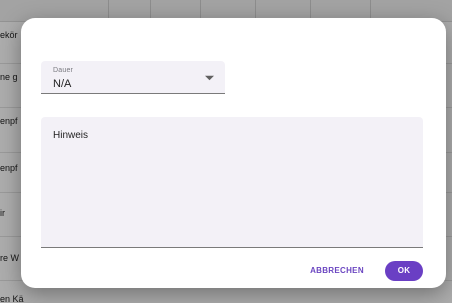  I want to click on ok-button: OK, so click(404, 271).